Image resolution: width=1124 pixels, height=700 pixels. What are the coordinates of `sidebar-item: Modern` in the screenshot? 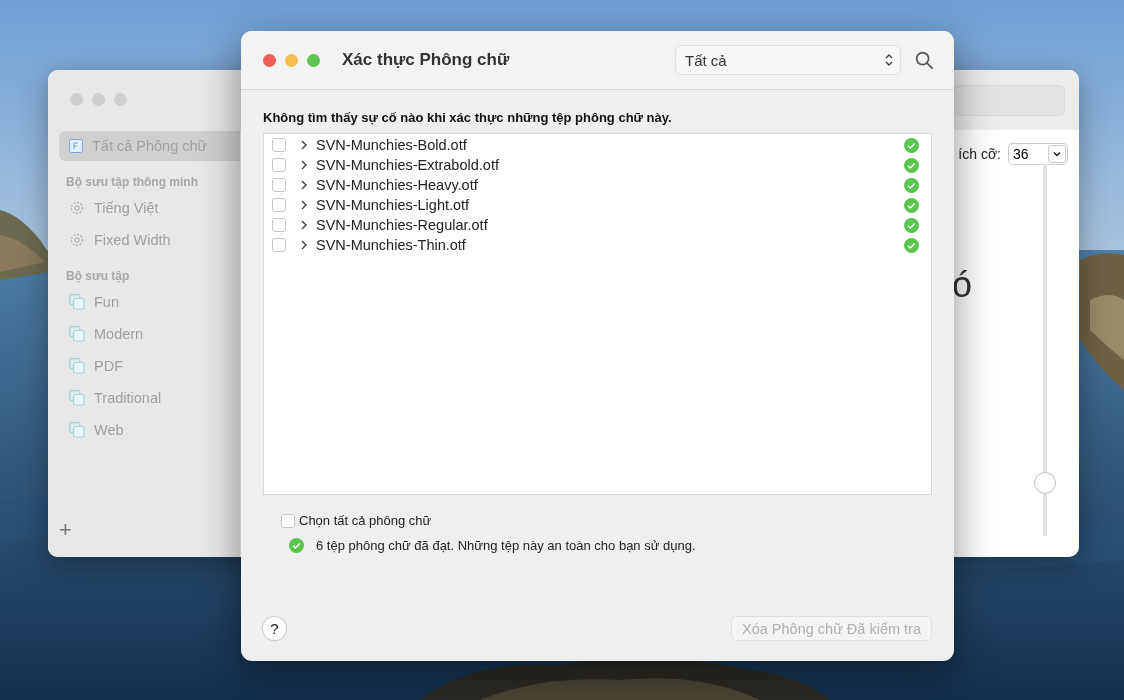 It's located at (149, 334).